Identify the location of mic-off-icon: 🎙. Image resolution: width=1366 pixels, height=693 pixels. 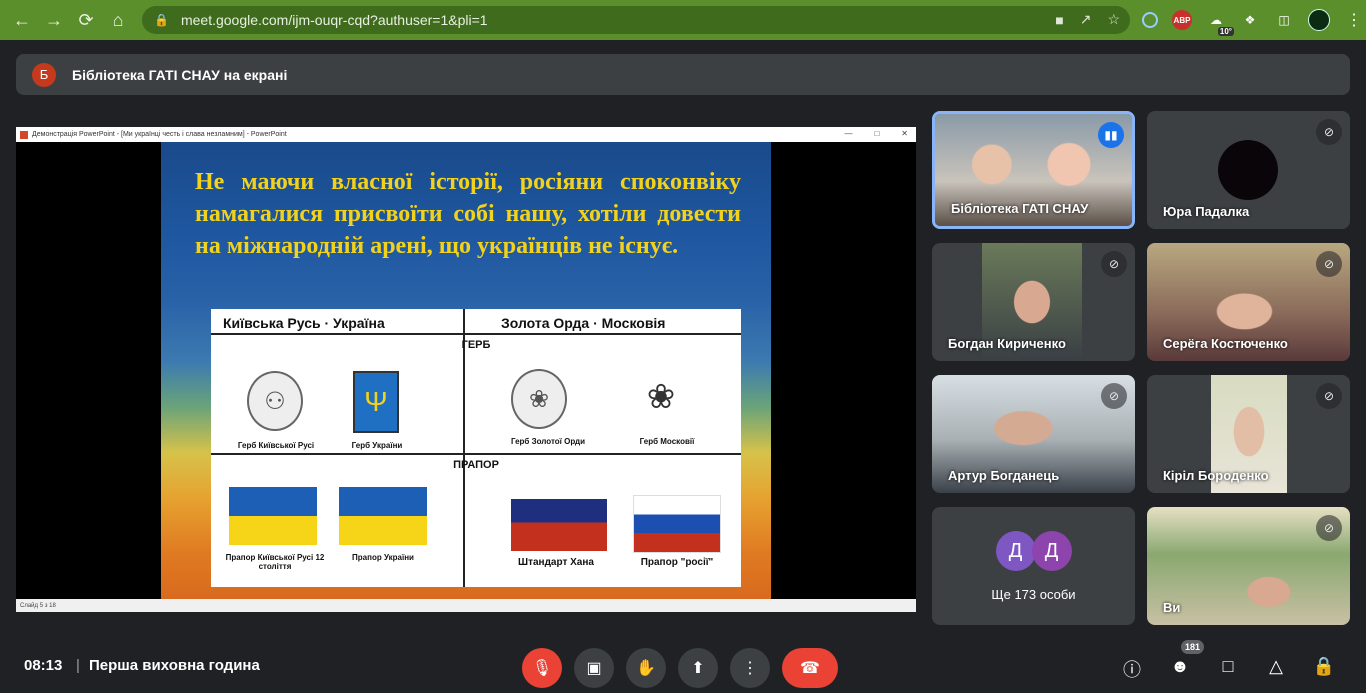
(542, 668).